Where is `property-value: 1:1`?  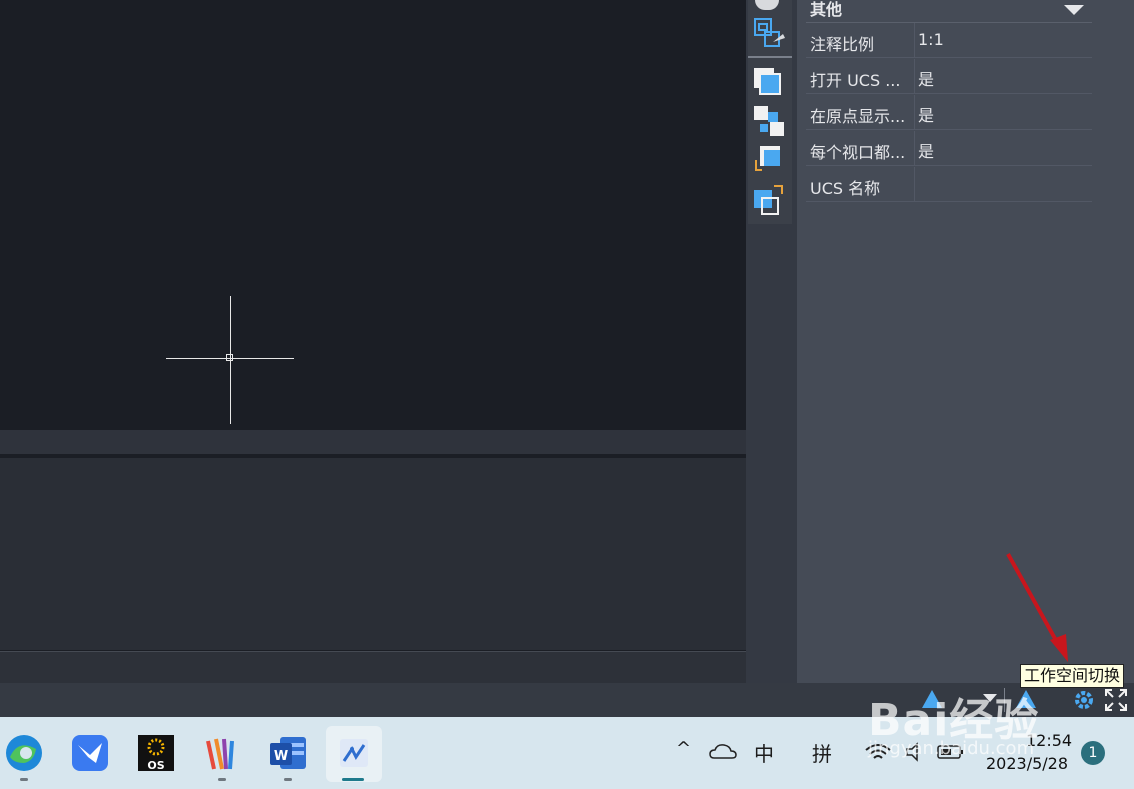 property-value: 1:1 is located at coordinates (931, 39).